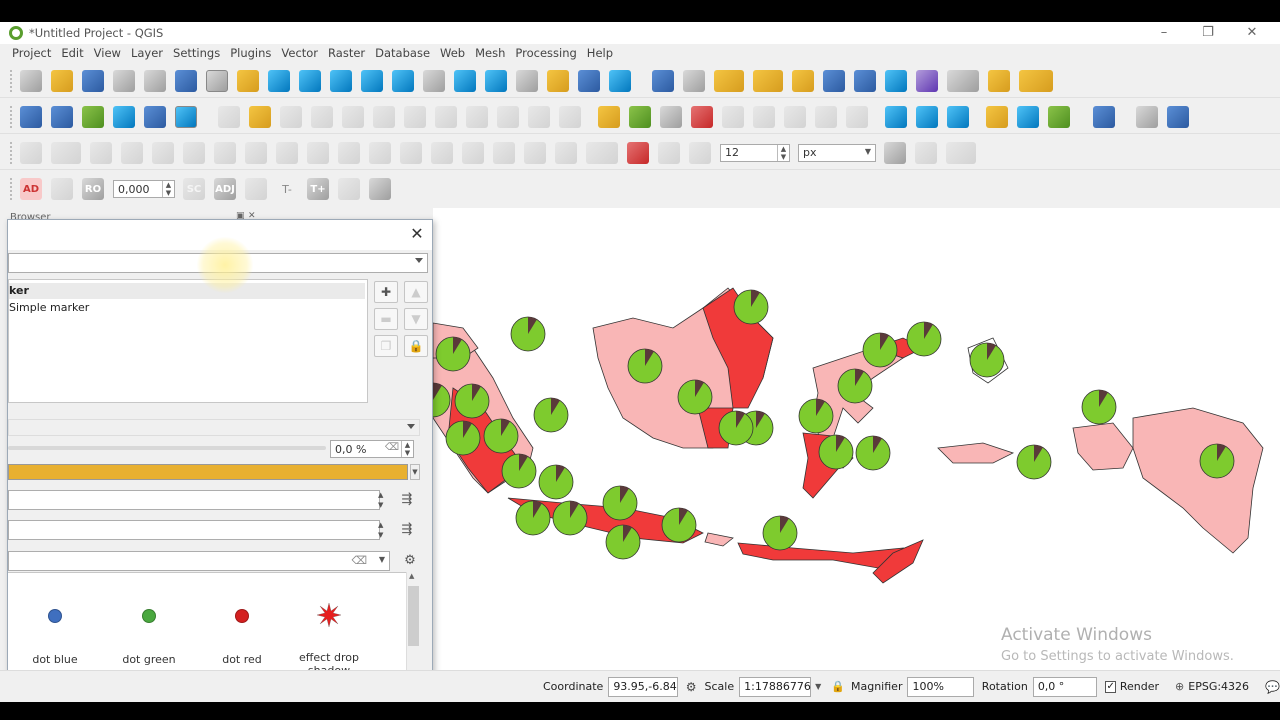 The width and height of the screenshot is (1280, 720). I want to click on menu-database: Database, so click(402, 53).